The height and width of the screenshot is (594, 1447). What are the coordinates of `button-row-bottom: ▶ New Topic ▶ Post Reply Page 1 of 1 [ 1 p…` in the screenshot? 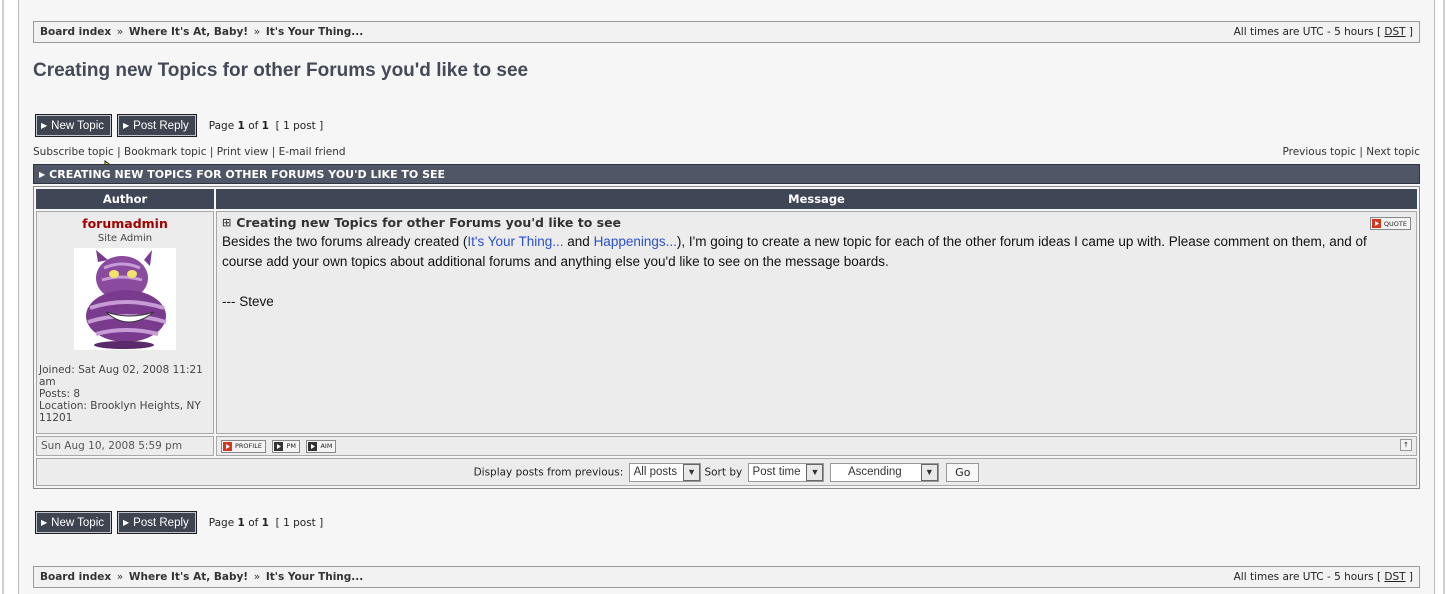 It's located at (179, 522).